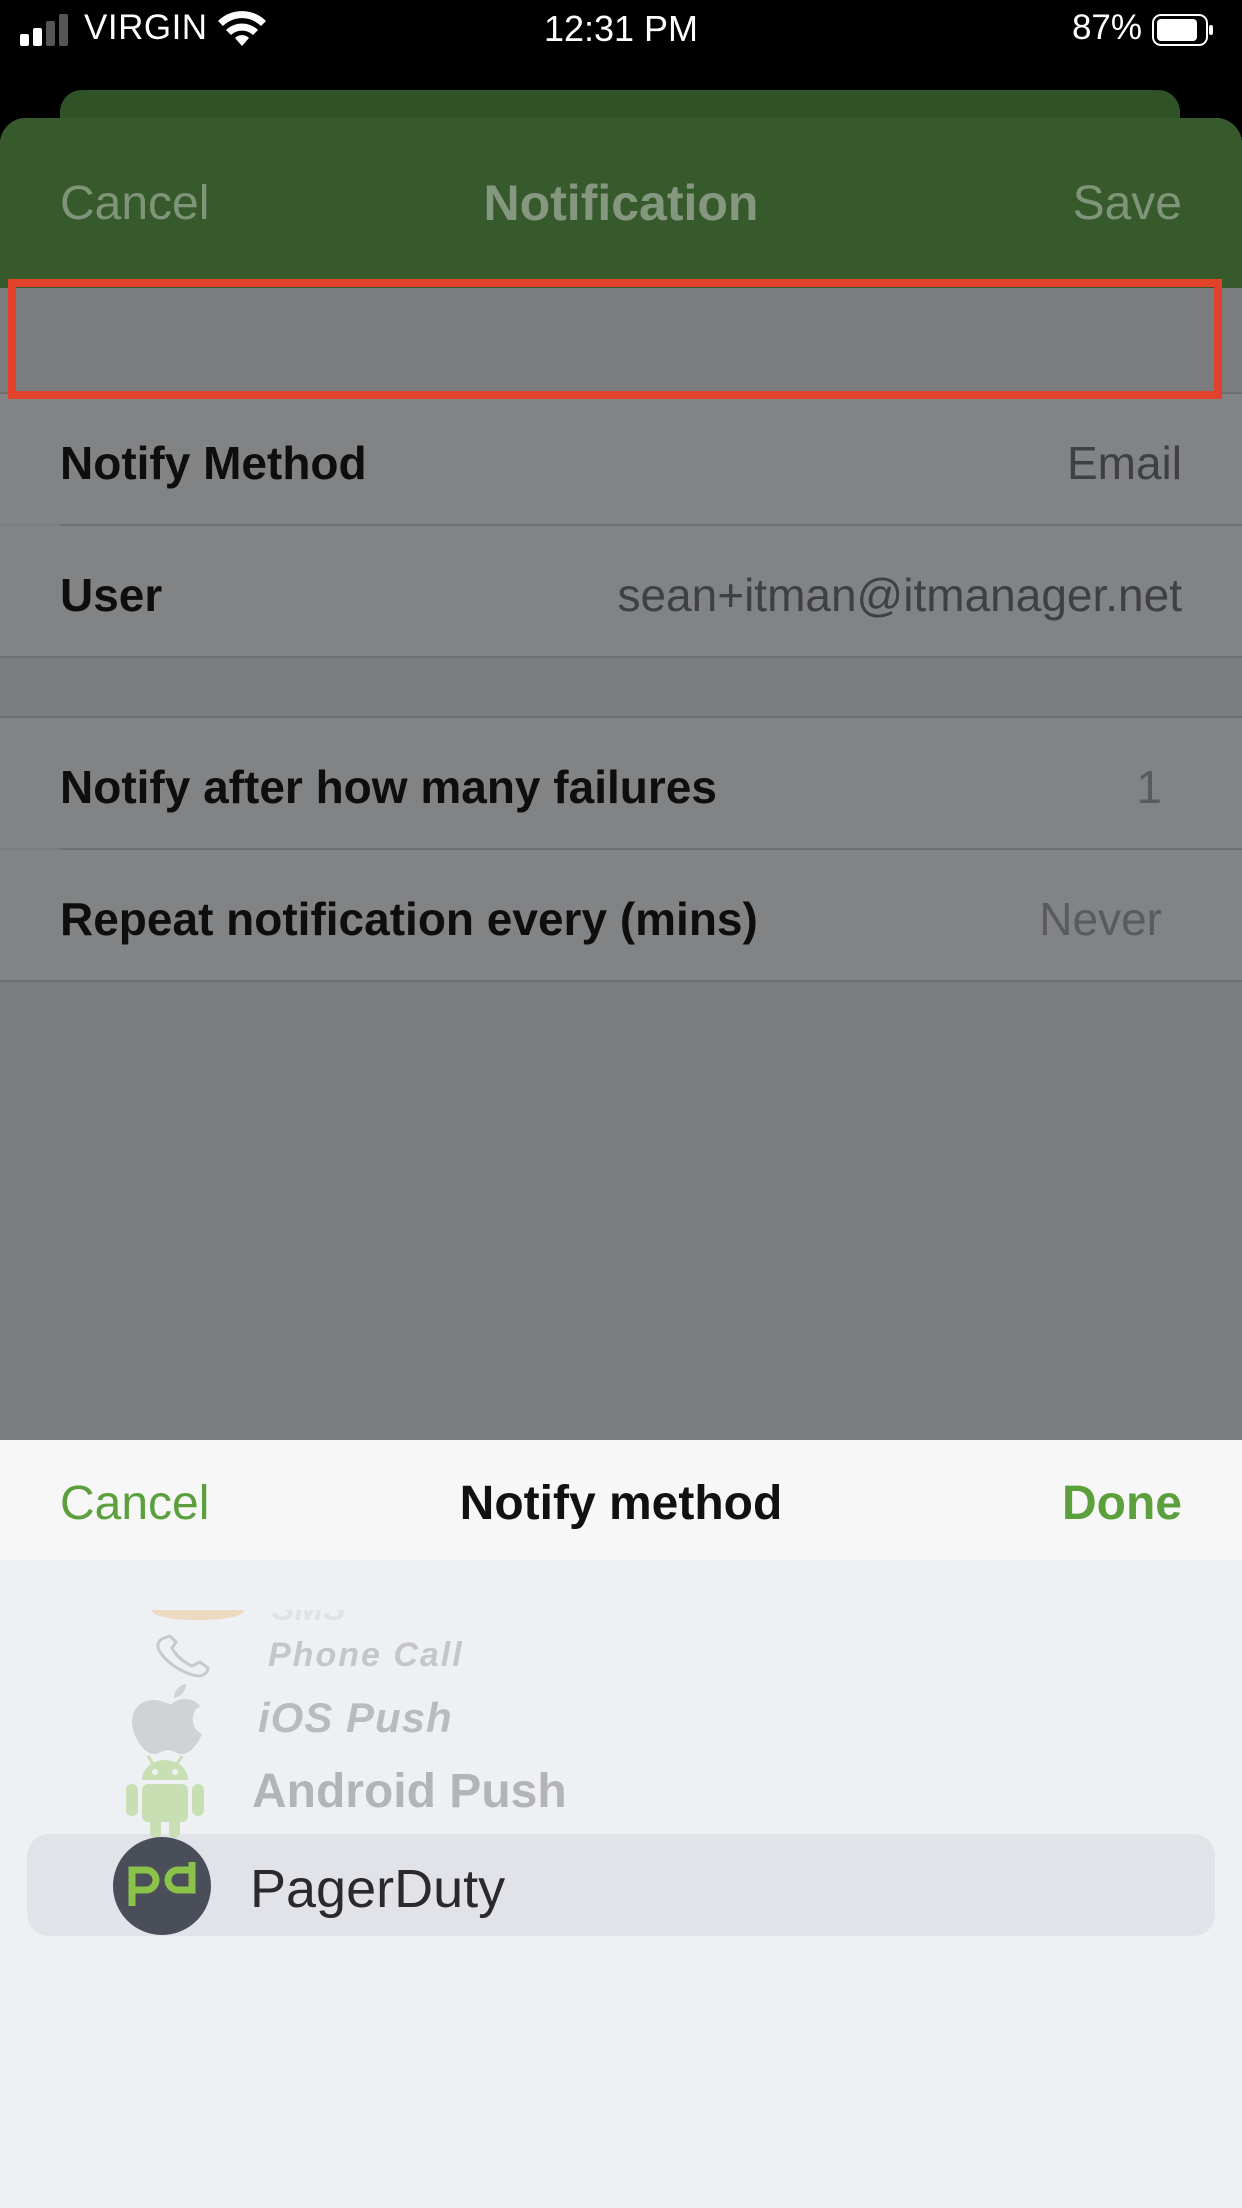 This screenshot has height=2208, width=1242. What do you see at coordinates (1182, 30) in the screenshot?
I see `battery-icon` at bounding box center [1182, 30].